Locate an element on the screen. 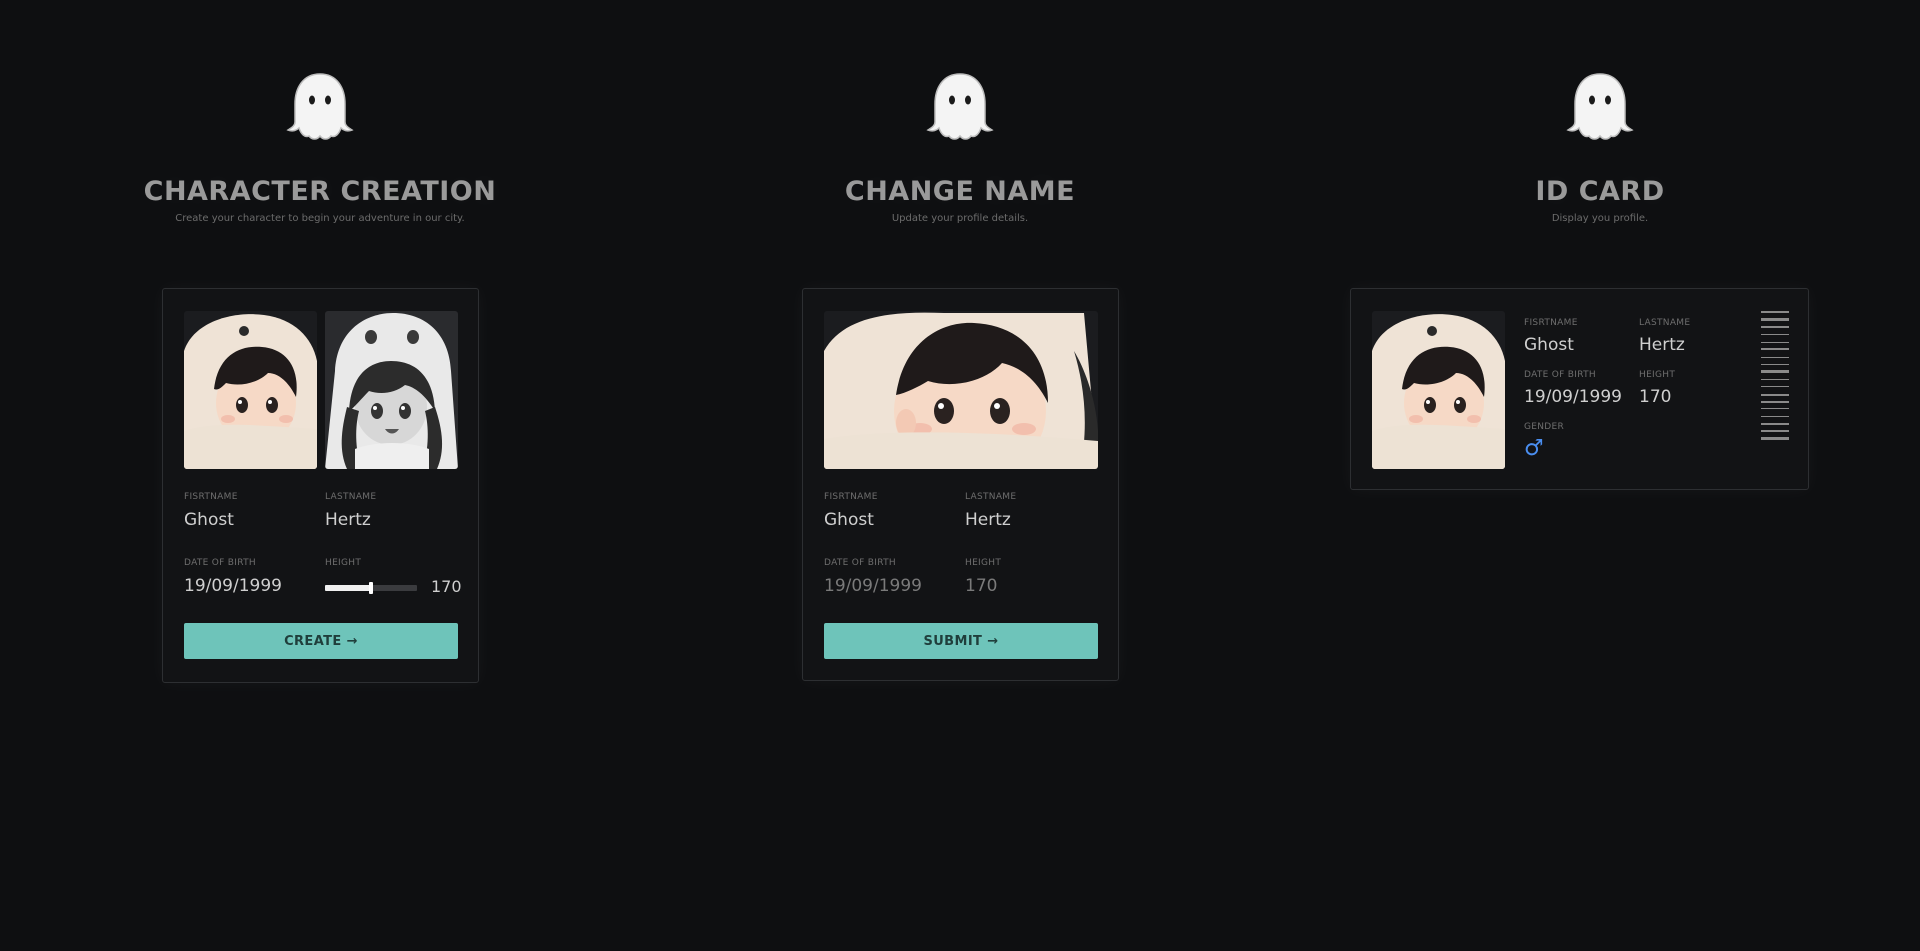 The height and width of the screenshot is (951, 1920). hero-header: CHANGE NAME Update your profile details. is located at coordinates (960, 147).